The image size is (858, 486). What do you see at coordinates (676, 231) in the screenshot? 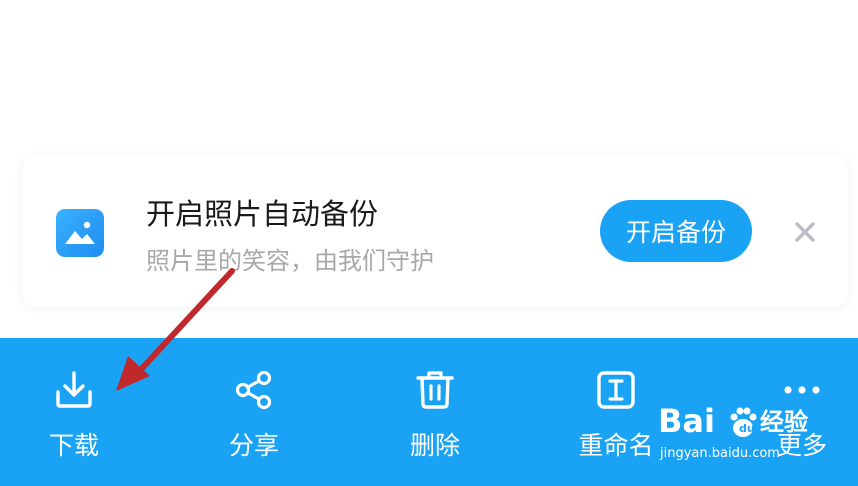
I see `enable-backup-button: 开启备份` at bounding box center [676, 231].